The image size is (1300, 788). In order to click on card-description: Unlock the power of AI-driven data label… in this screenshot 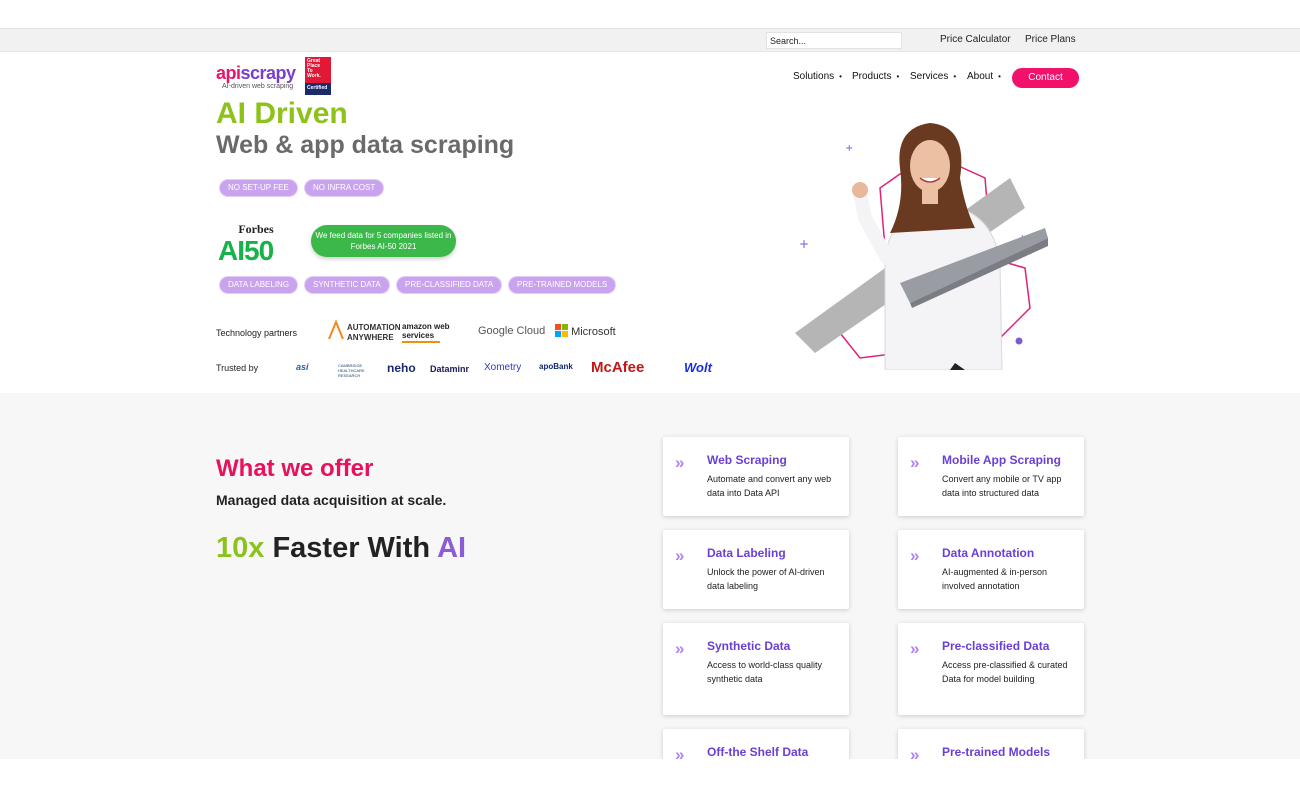, I will do `click(766, 579)`.